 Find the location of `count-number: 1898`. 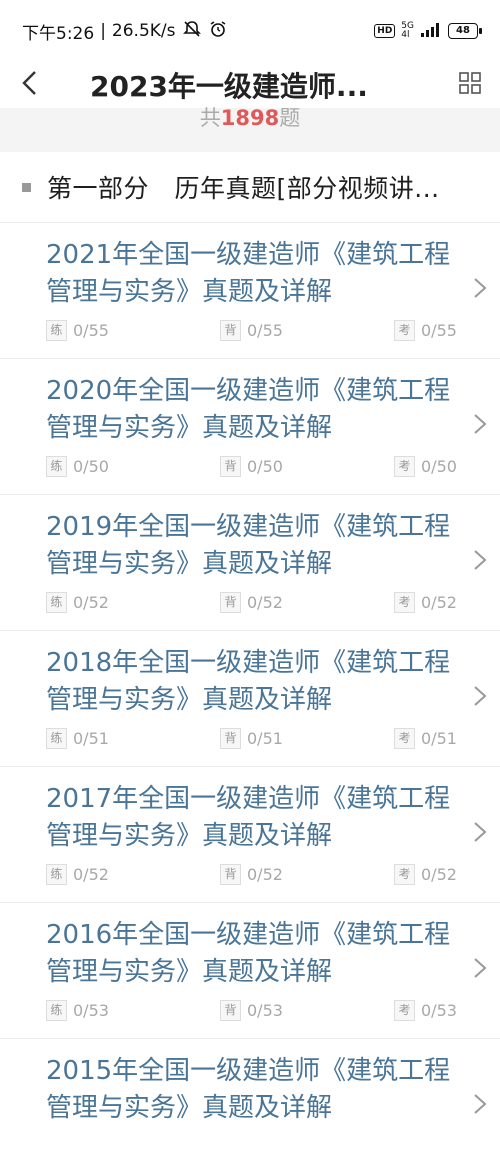

count-number: 1898 is located at coordinates (250, 118).